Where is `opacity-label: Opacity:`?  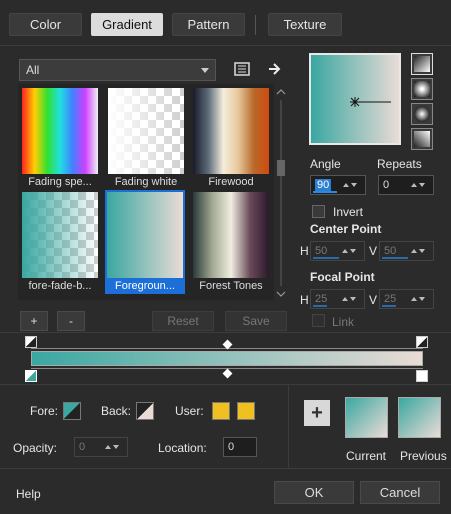 opacity-label: Opacity: is located at coordinates (35, 448).